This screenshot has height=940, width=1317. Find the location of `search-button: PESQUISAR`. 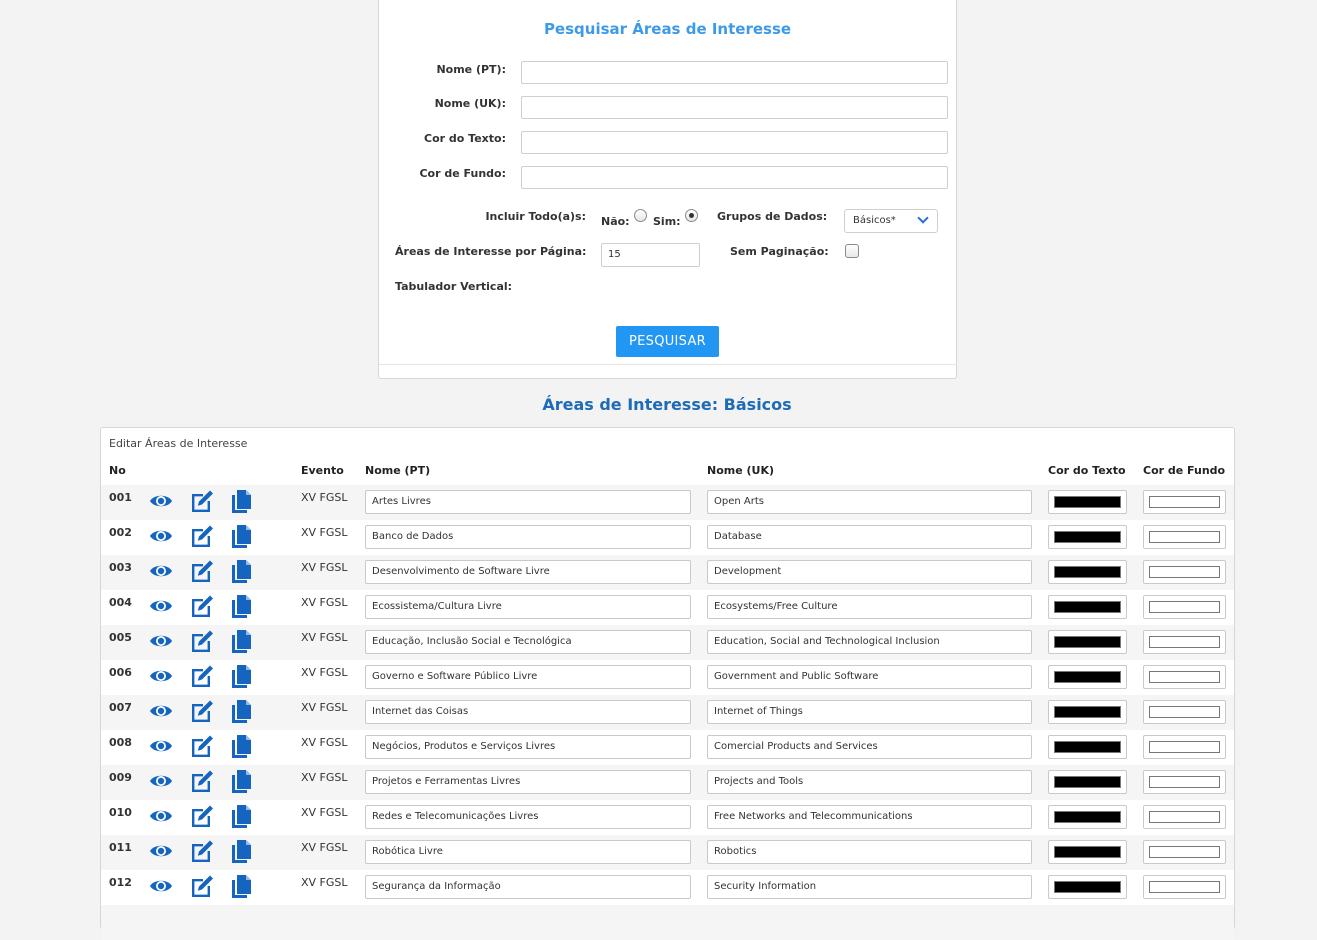

search-button: PESQUISAR is located at coordinates (667, 341).